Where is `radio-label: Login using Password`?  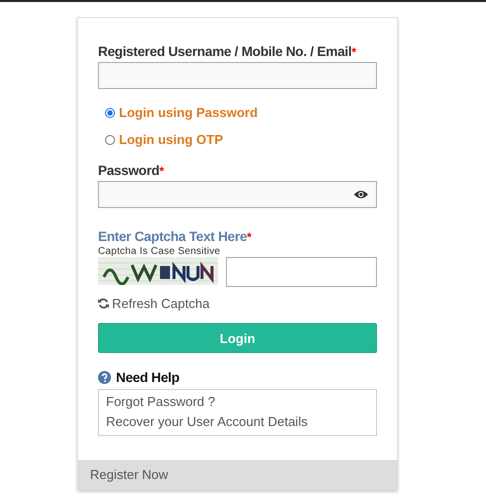
radio-label: Login using Password is located at coordinates (188, 112).